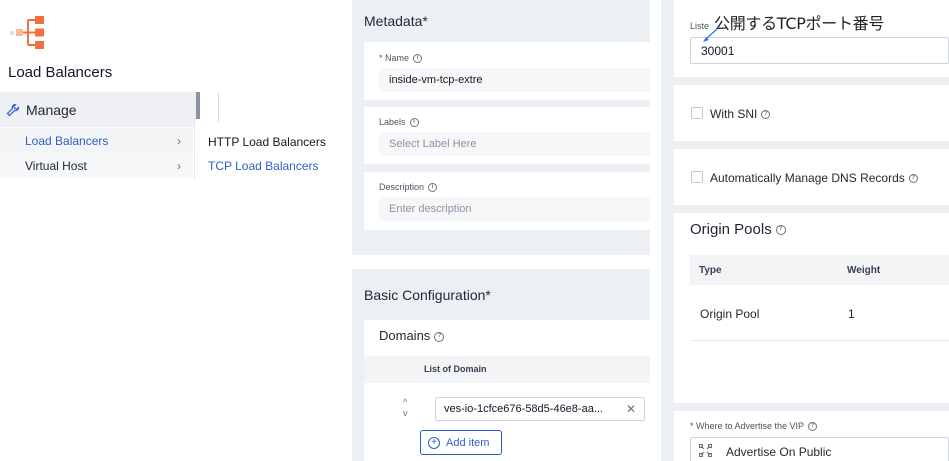 The width and height of the screenshot is (949, 461). I want to click on sidebar-title: Load Balancers, so click(60, 72).